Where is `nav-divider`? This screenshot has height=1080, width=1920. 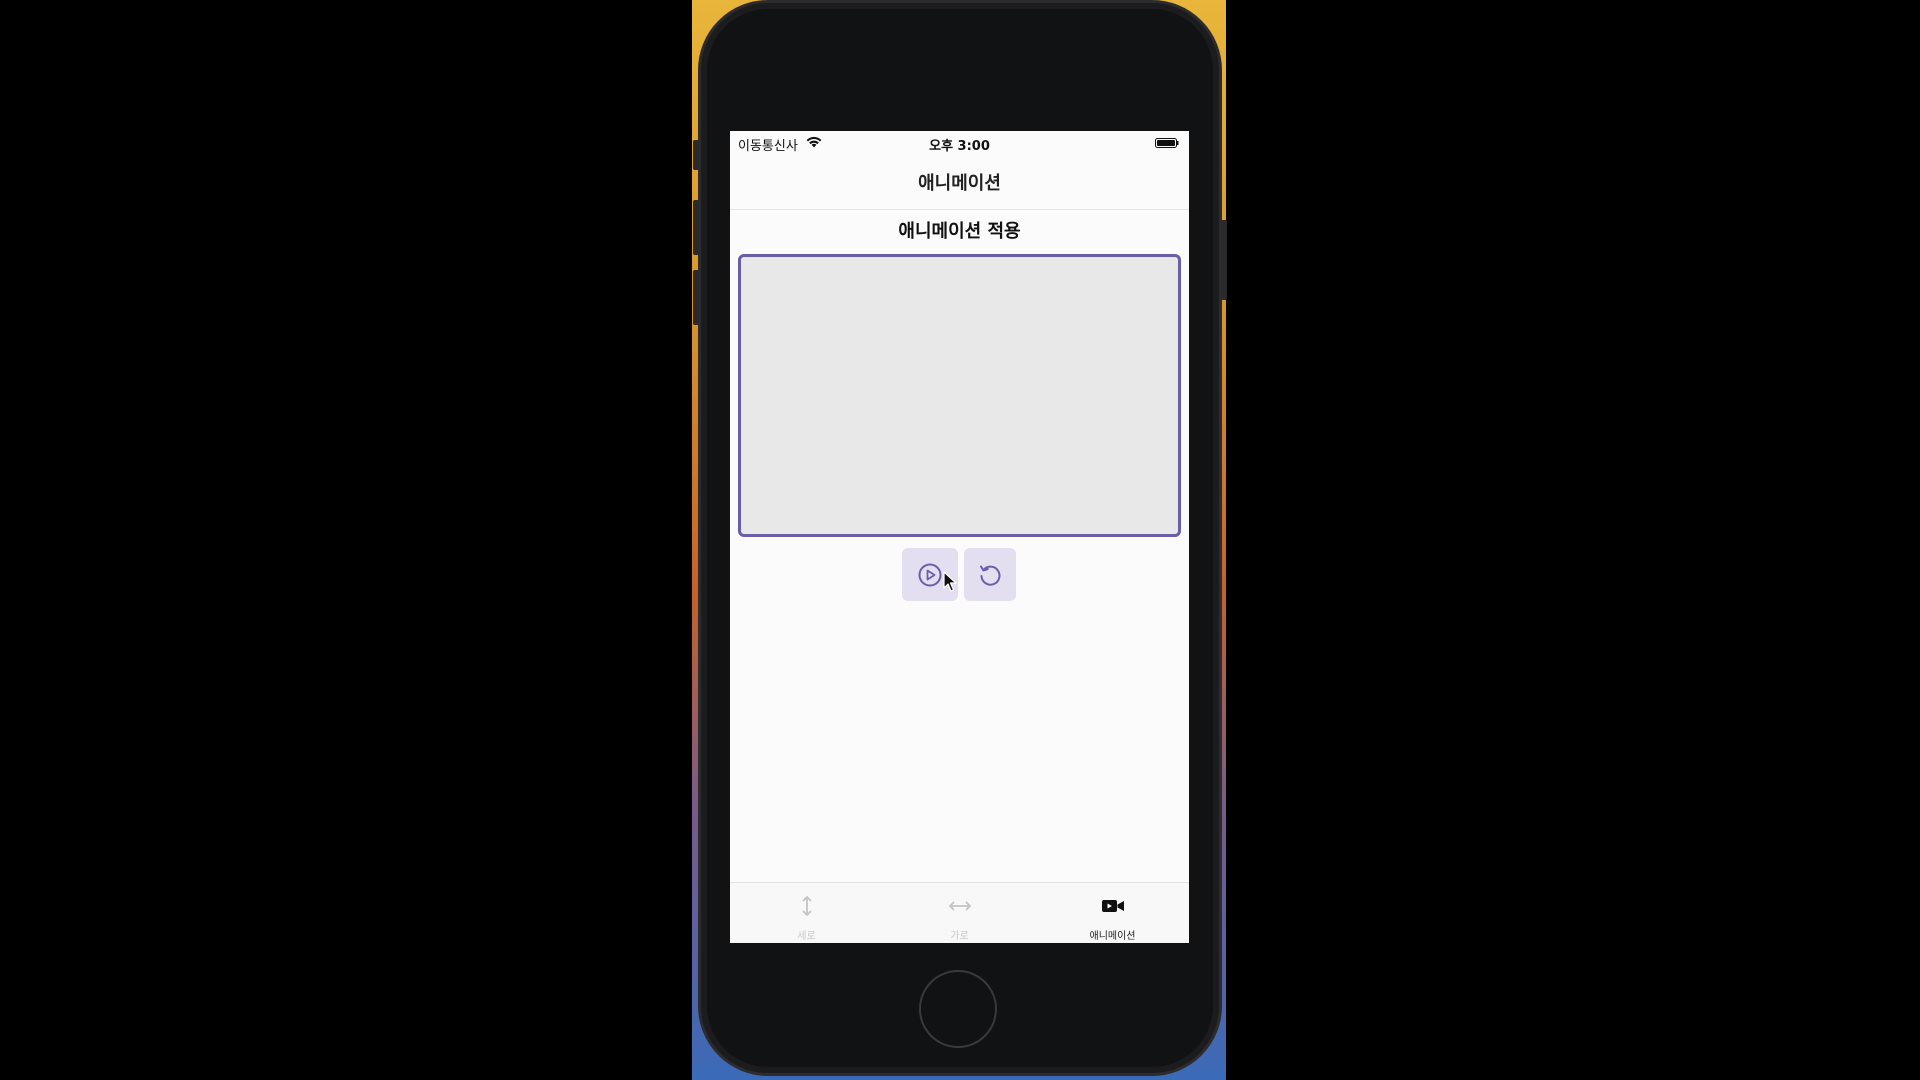 nav-divider is located at coordinates (959, 209).